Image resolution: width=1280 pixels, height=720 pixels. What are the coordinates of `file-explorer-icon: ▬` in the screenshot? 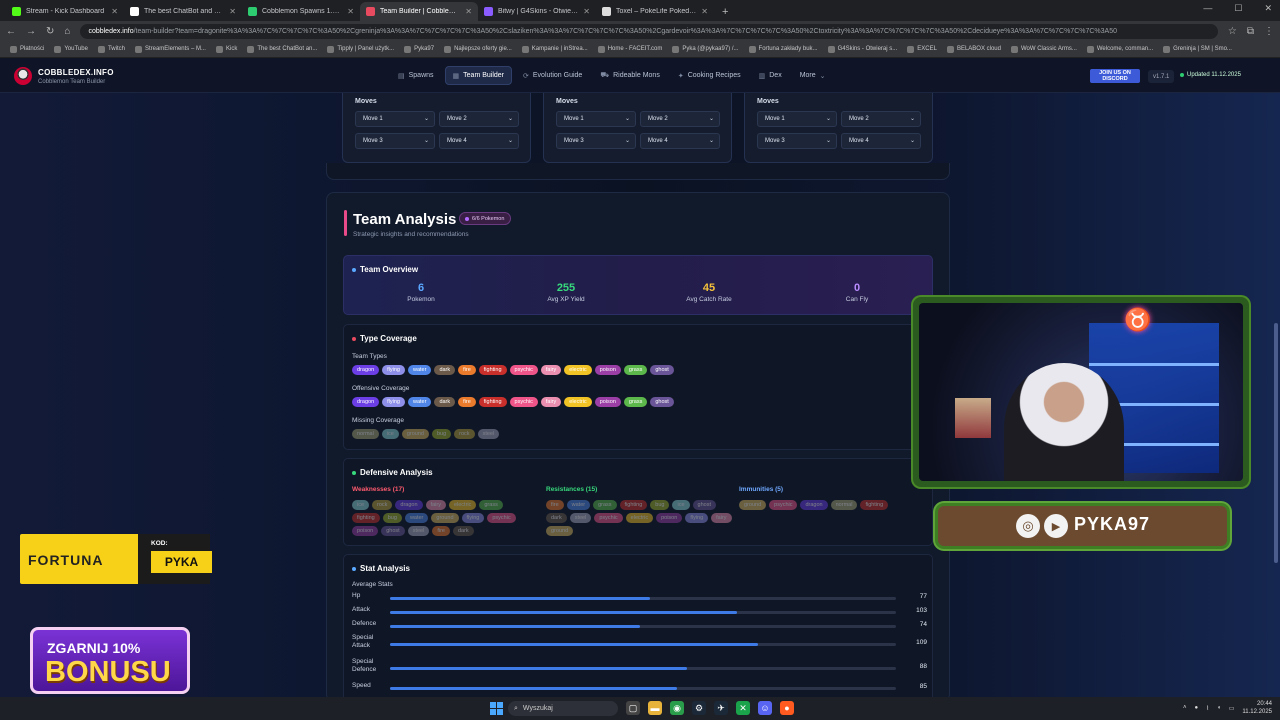 It's located at (655, 708).